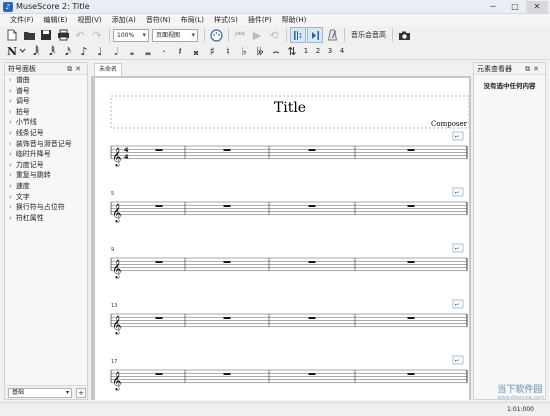 This screenshot has width=550, height=416. Describe the element at coordinates (63, 35) in the screenshot. I see `print-icon` at that location.